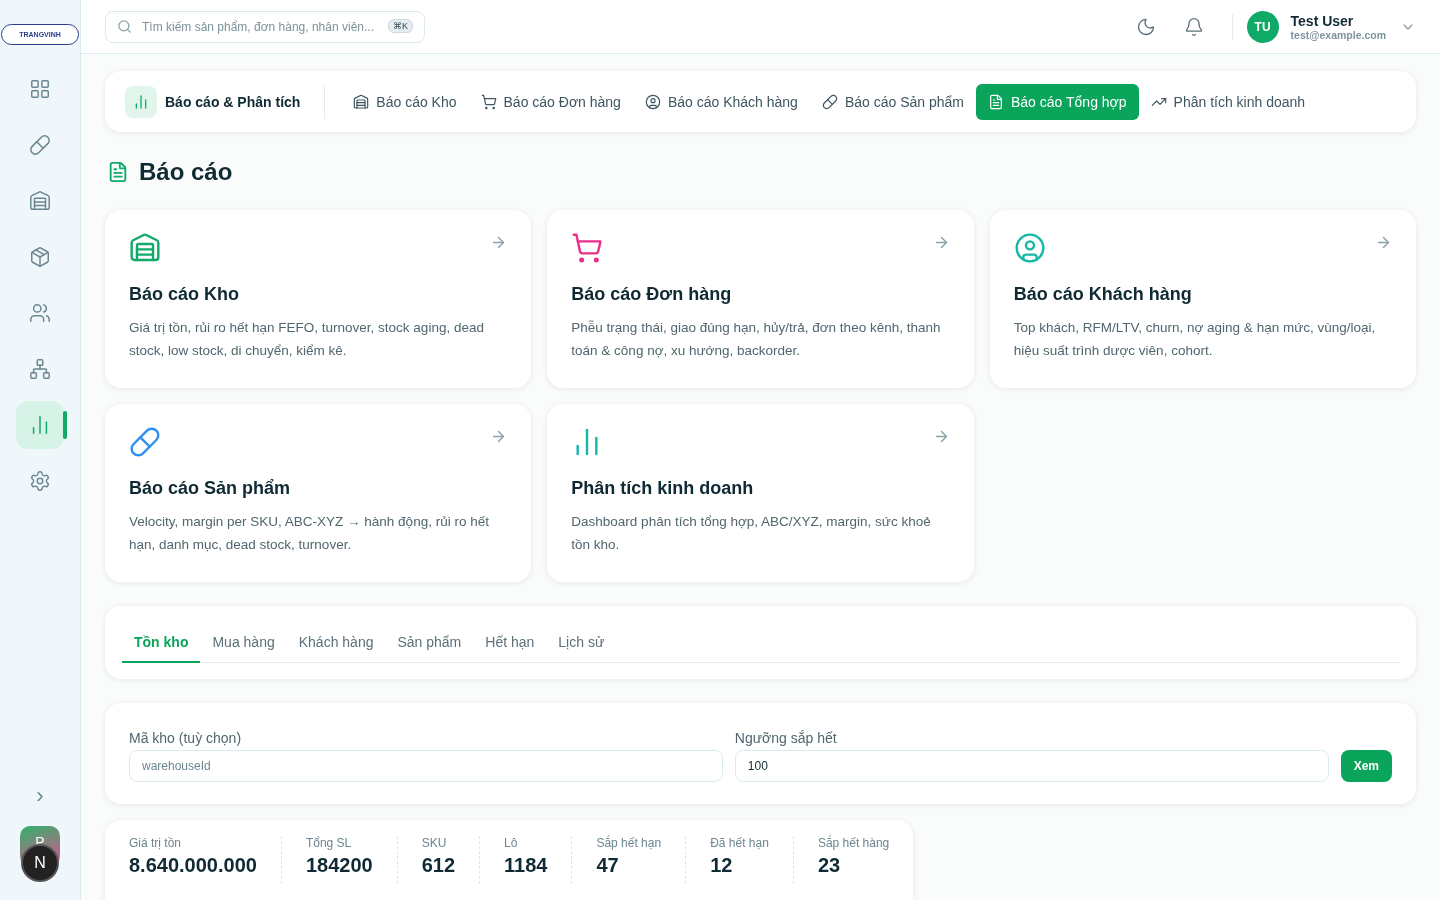  I want to click on report-nav-item: Phân tích kinh doanh, so click(1228, 101).